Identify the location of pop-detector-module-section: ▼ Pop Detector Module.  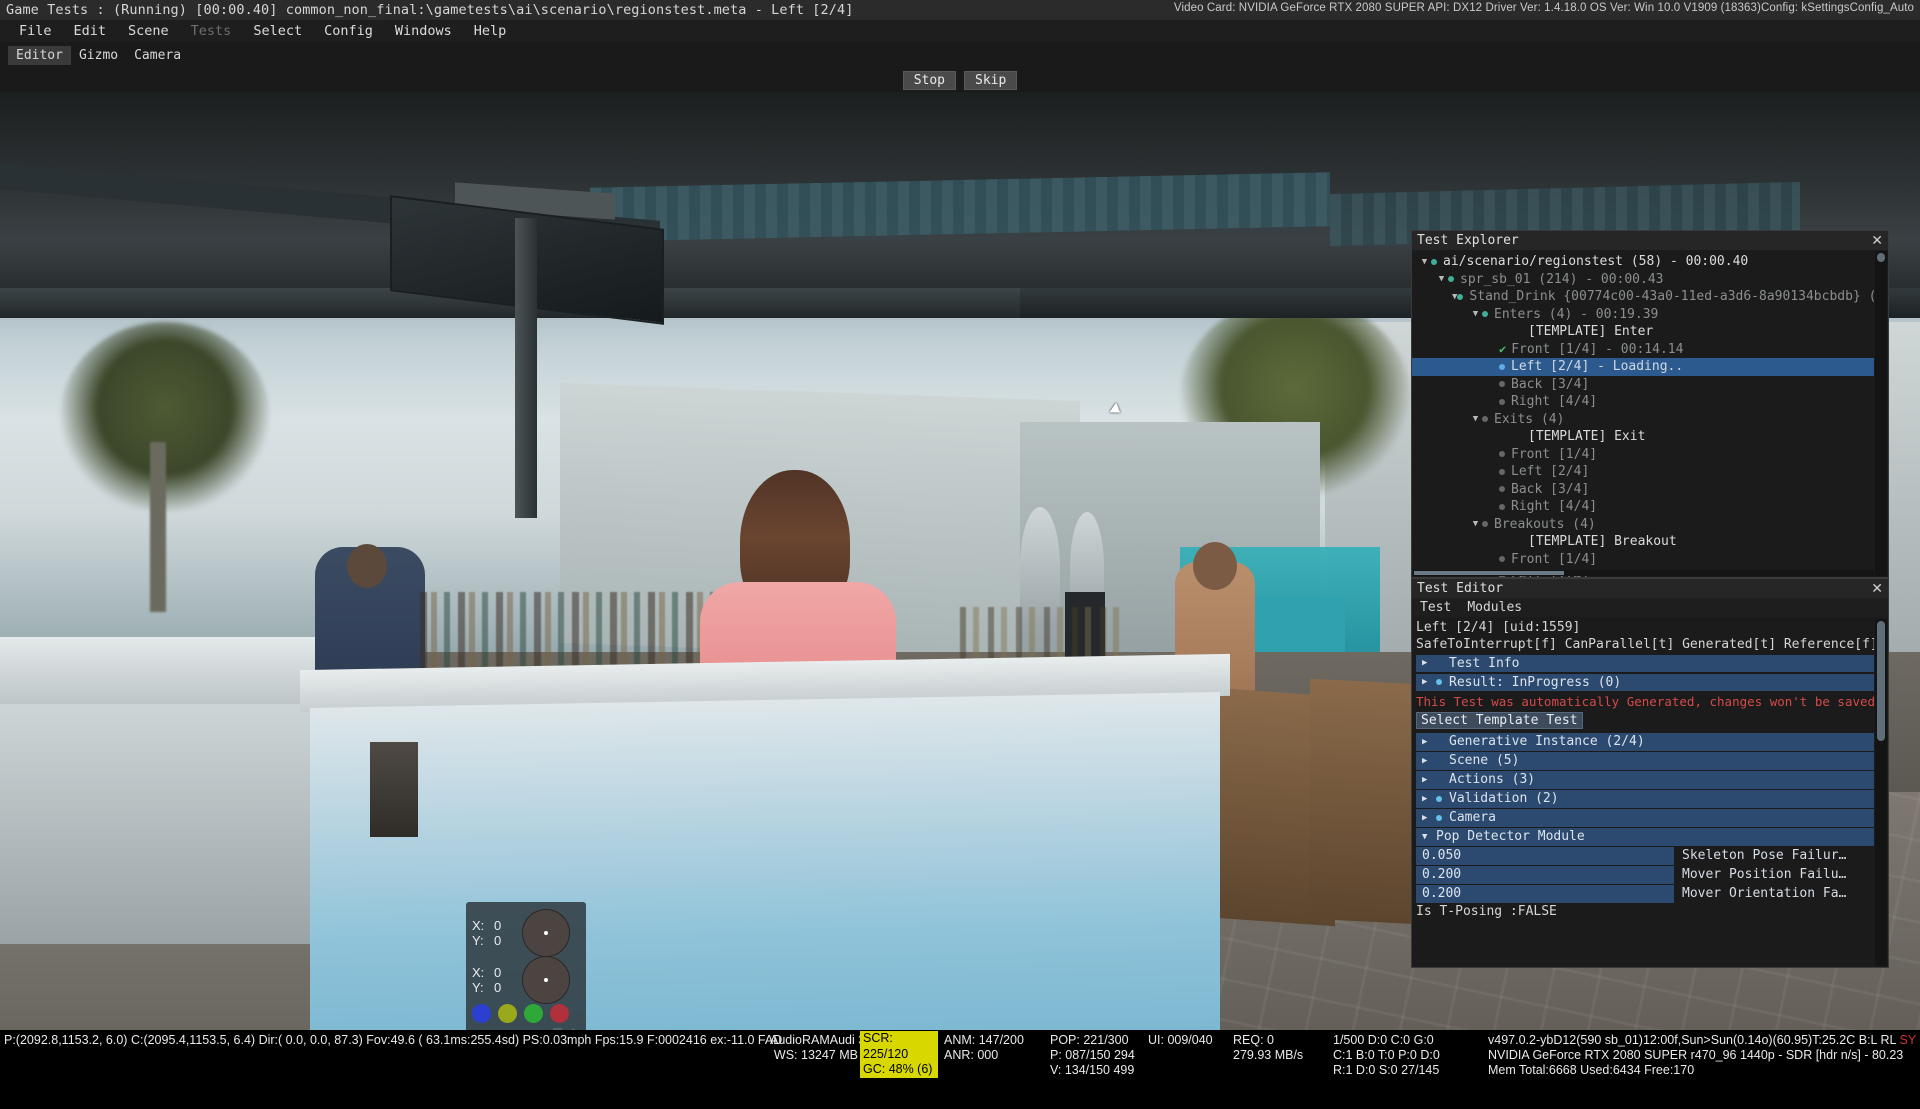
(1645, 837).